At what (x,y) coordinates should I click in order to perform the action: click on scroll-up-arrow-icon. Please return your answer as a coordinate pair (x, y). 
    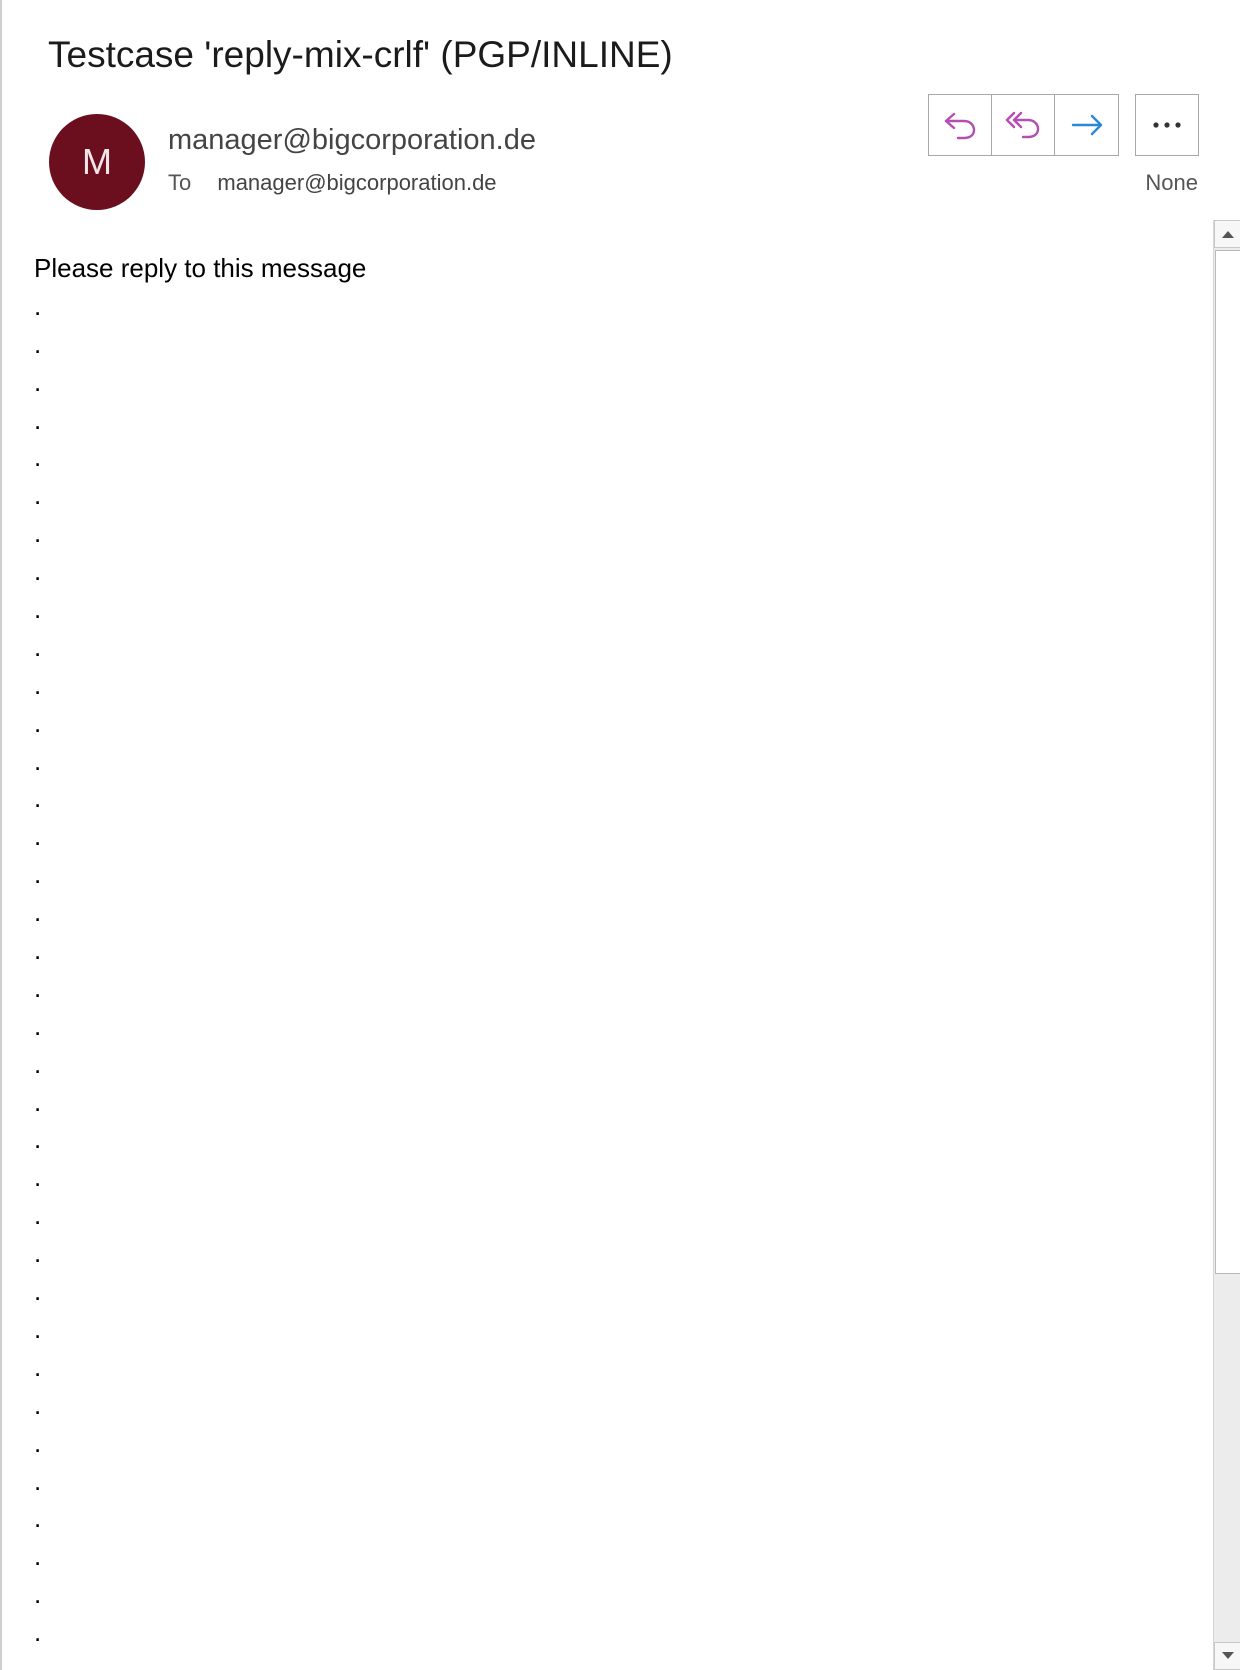
    Looking at the image, I should click on (1228, 234).